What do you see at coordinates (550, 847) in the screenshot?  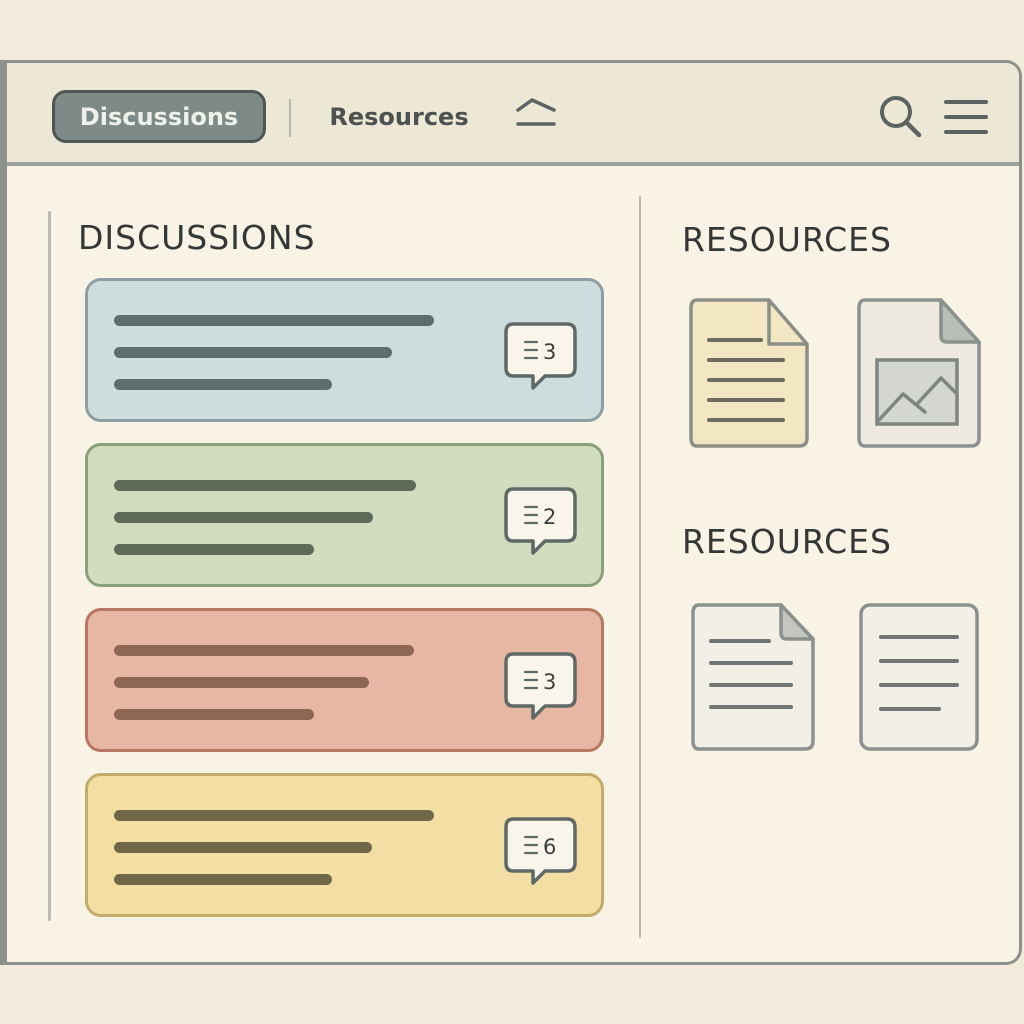 I see `reply-count: 6` at bounding box center [550, 847].